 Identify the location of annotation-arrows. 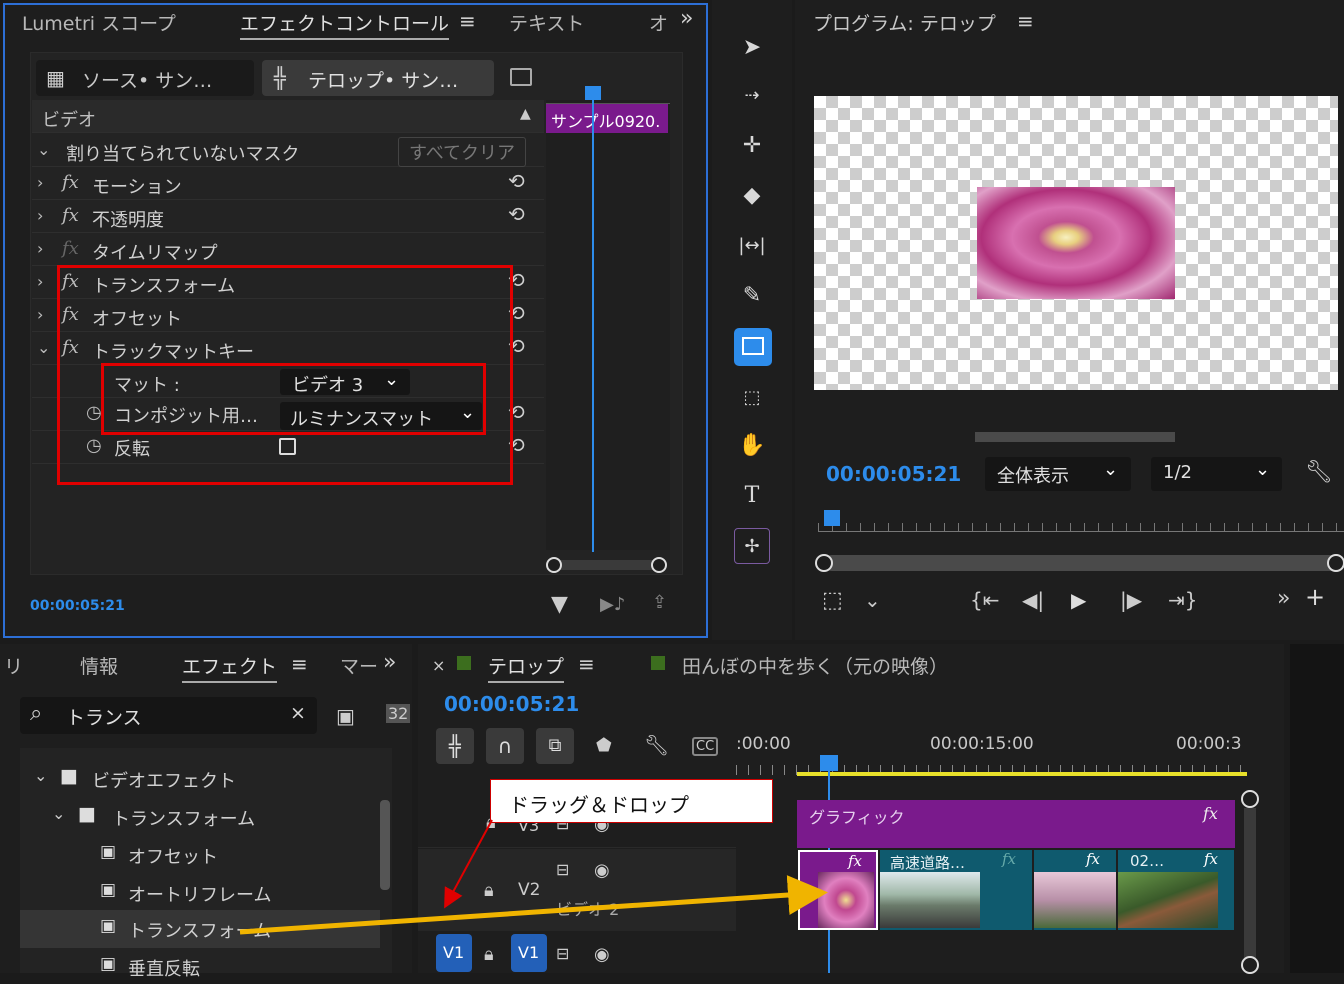
(533, 877).